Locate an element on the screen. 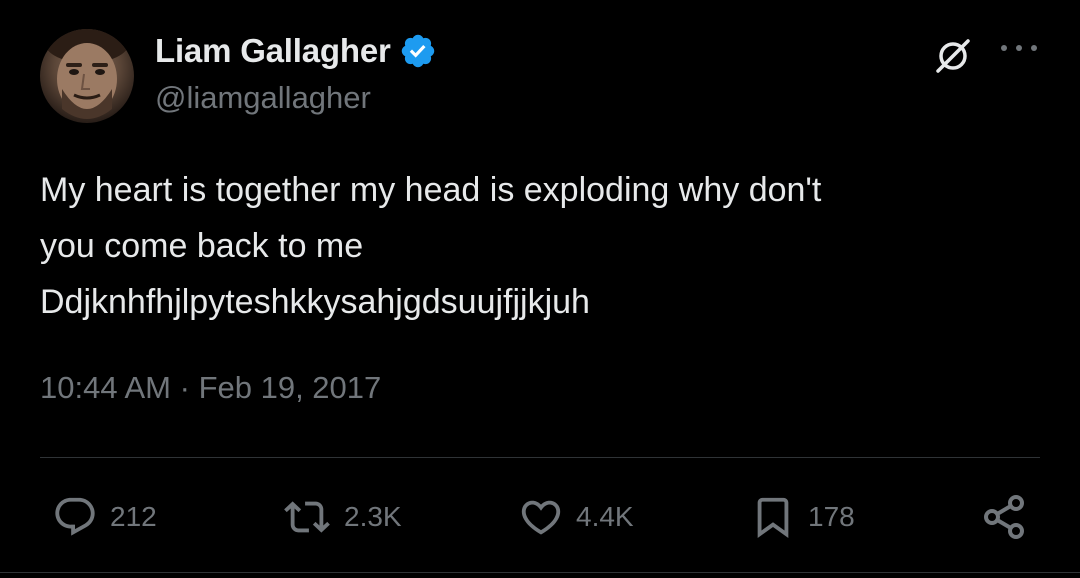 The image size is (1080, 578). repost-icon is located at coordinates (307, 517).